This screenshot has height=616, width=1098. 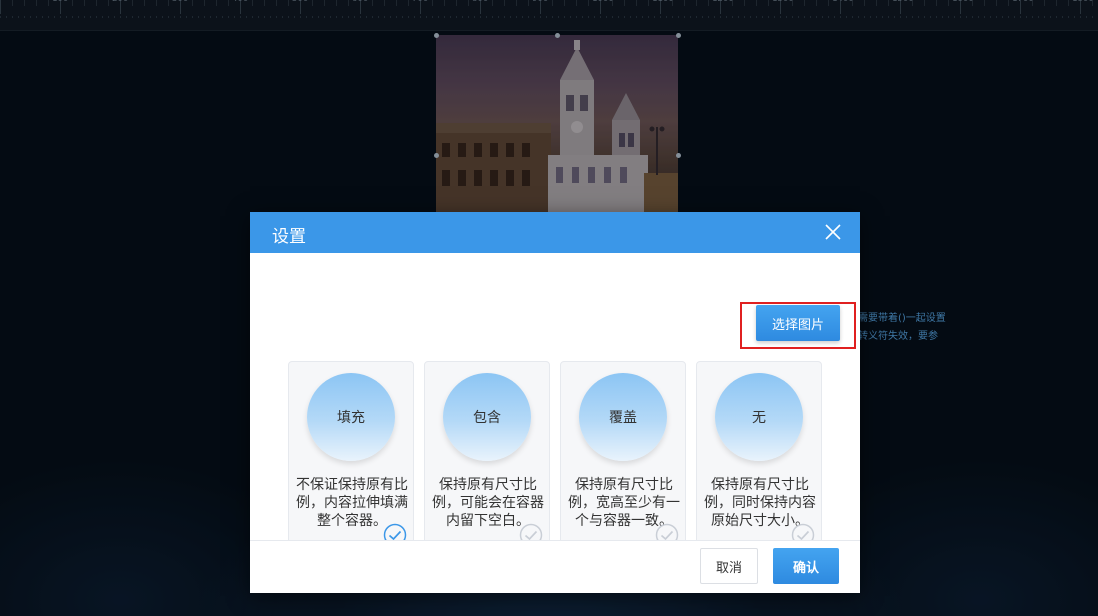 I want to click on close-button, so click(x=833, y=232).